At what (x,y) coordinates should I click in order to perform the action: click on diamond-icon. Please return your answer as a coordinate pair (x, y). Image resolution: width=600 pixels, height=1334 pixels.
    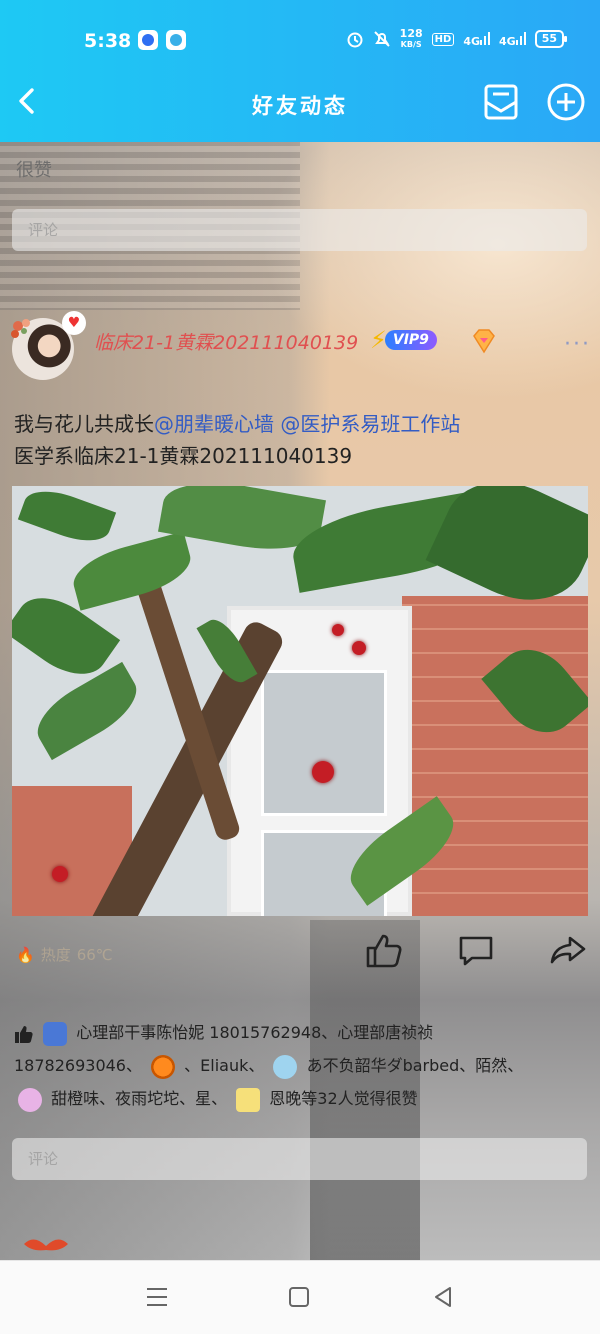
    Looking at the image, I should click on (484, 341).